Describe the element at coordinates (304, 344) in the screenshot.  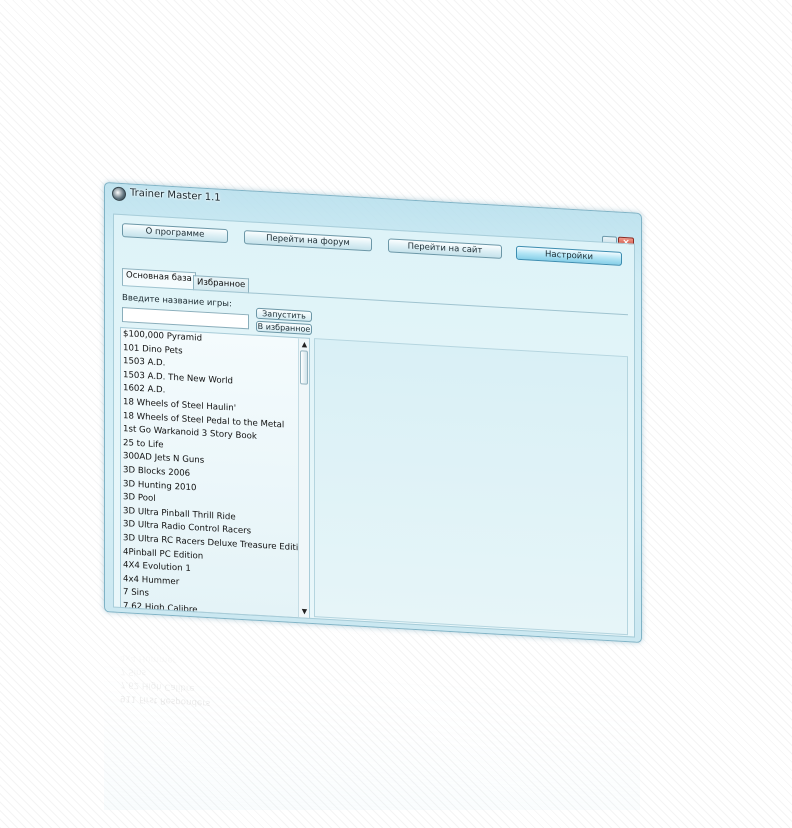
I see `scroll-up-icon: ▲` at that location.